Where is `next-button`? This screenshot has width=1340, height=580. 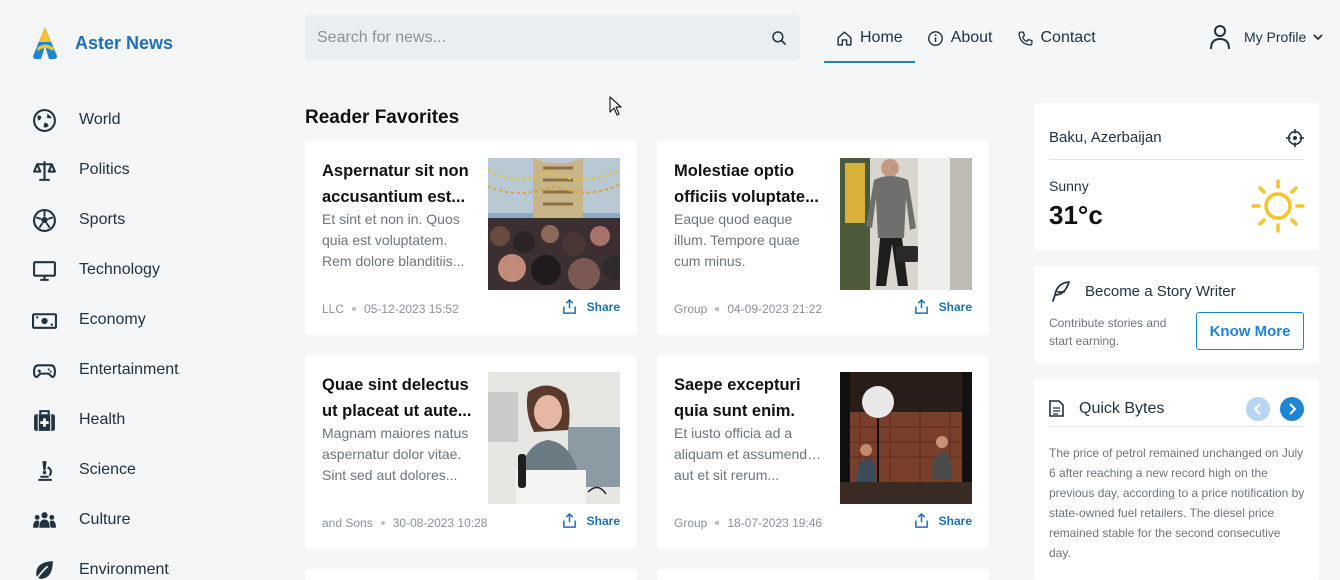
next-button is located at coordinates (1292, 409).